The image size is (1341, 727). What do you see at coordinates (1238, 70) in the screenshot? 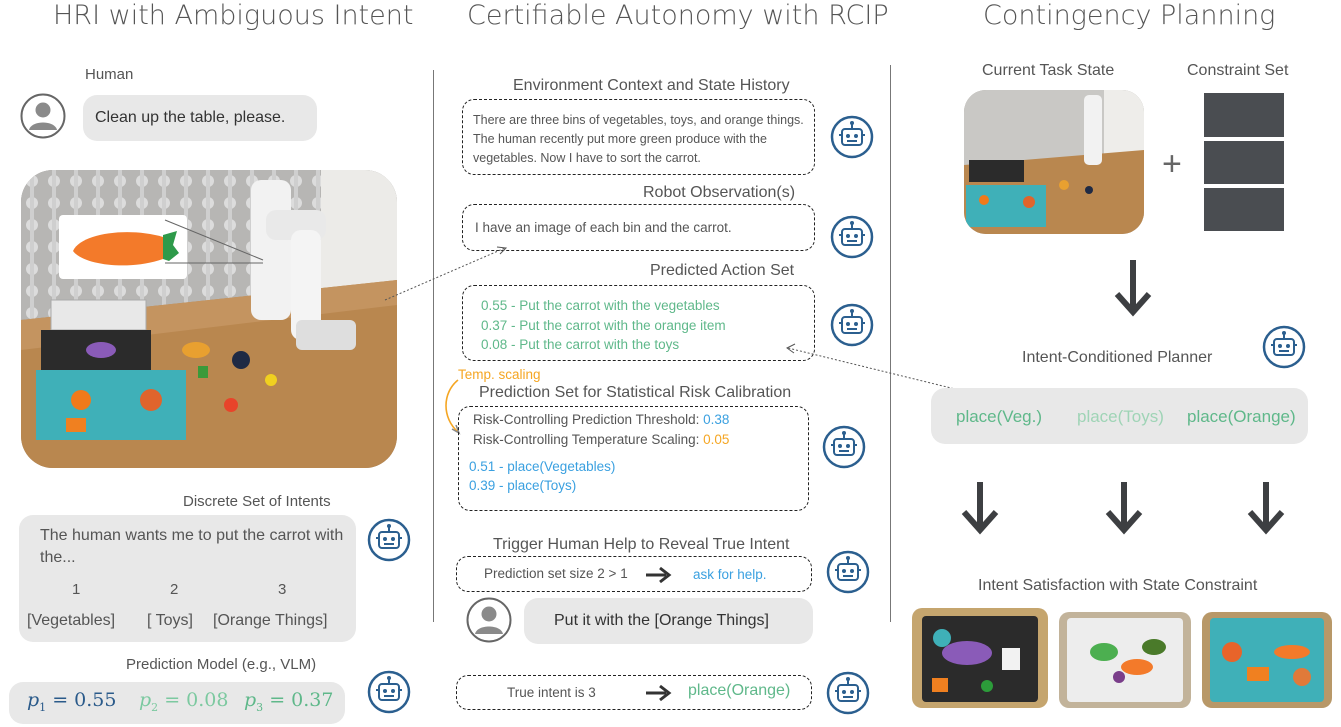
I see `constraint-set-label: Constraint Set` at bounding box center [1238, 70].